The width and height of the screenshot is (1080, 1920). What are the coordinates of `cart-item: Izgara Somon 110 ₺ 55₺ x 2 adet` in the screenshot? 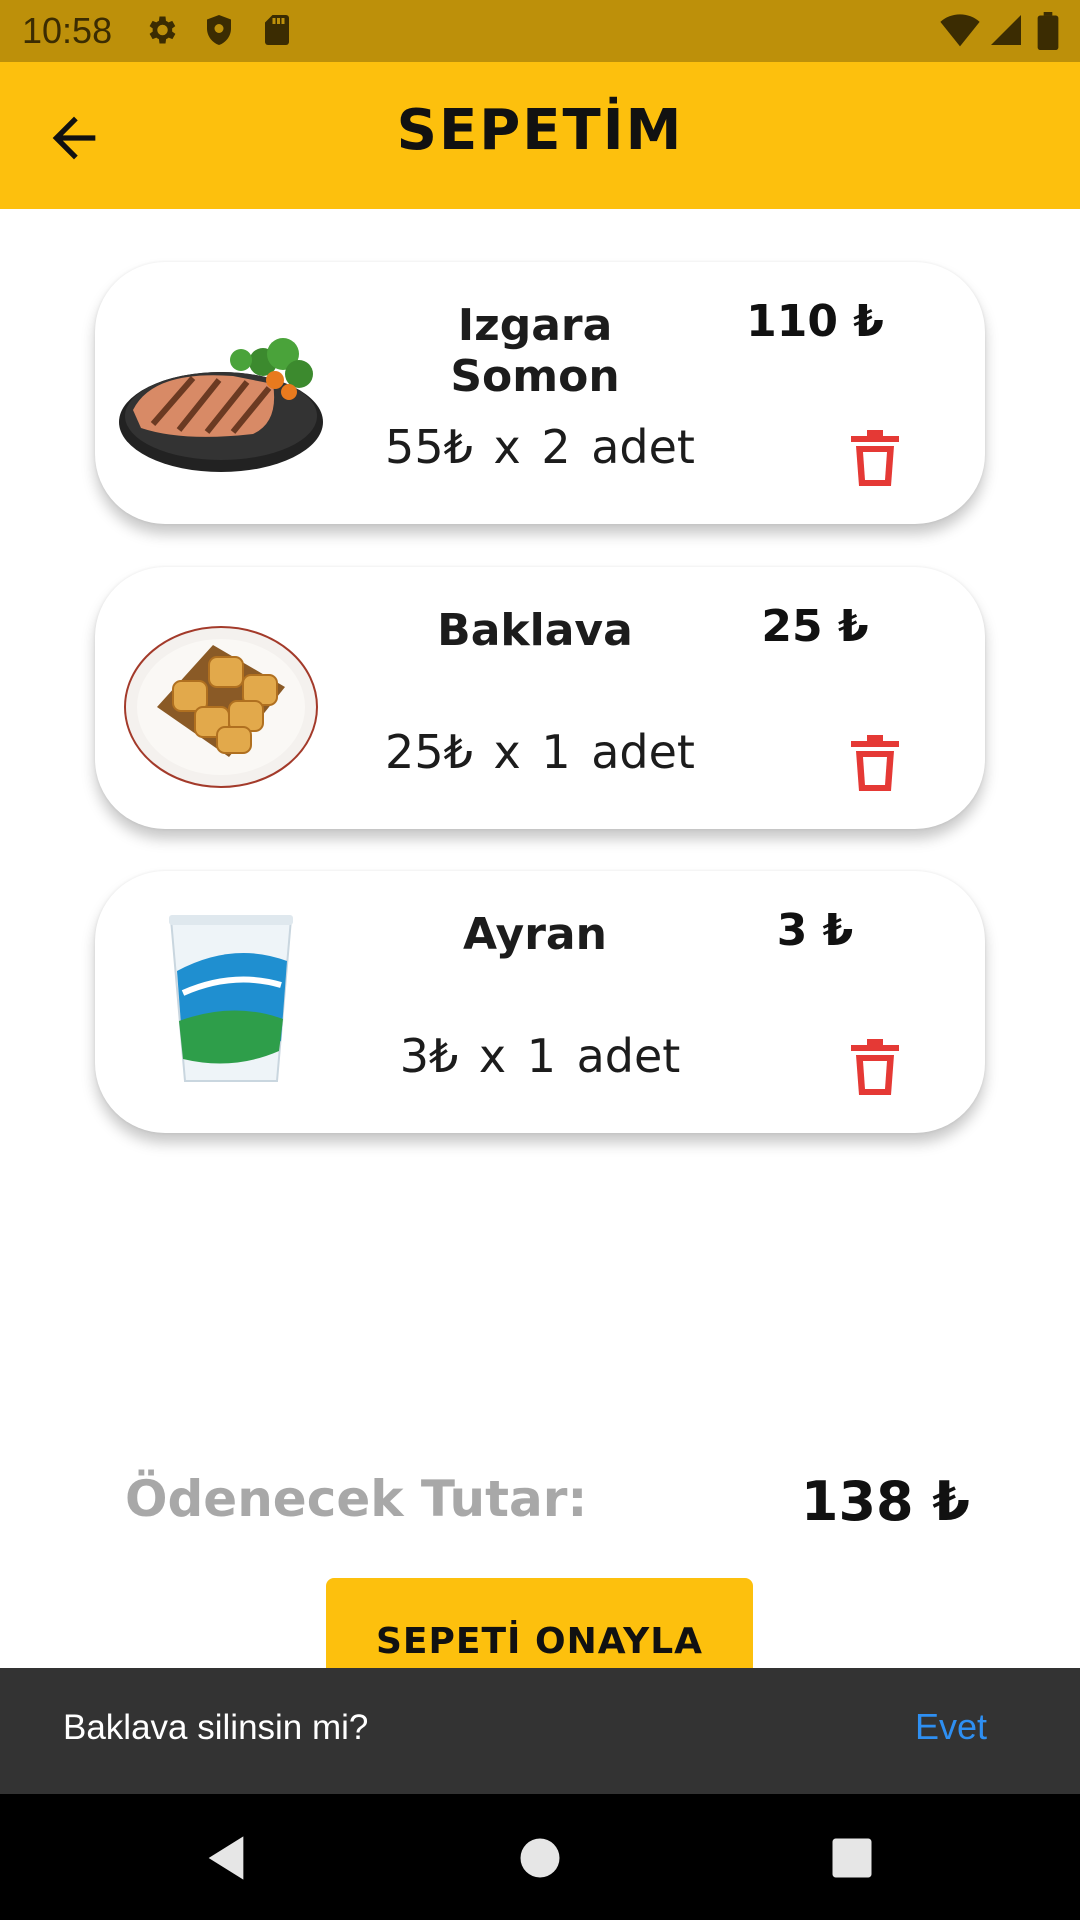 It's located at (540, 393).